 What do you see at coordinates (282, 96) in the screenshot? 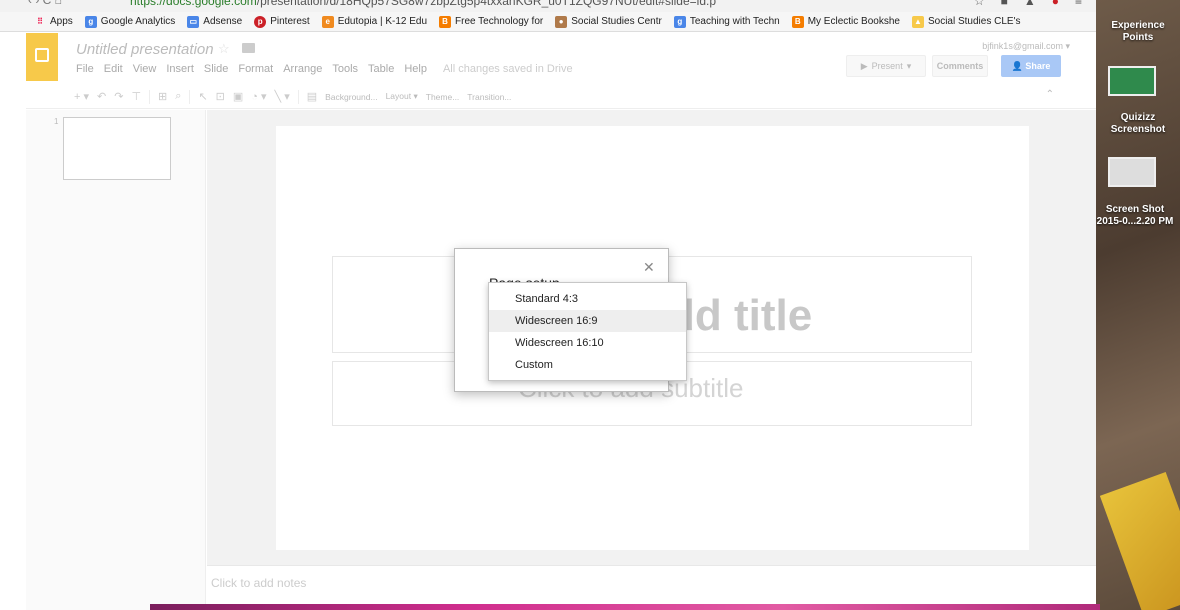
I see `line-icon: ╲ ▾` at bounding box center [282, 96].